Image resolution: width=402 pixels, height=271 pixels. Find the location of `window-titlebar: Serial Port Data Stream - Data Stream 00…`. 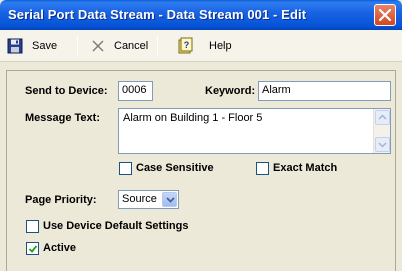

window-titlebar: Serial Port Data Stream - Data Stream 00… is located at coordinates (201, 15).